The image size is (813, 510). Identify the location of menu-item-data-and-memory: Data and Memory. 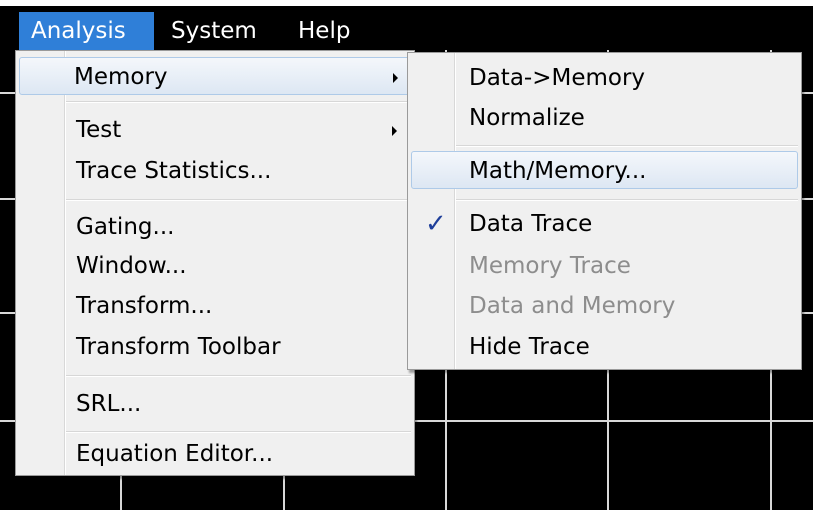
(604, 306).